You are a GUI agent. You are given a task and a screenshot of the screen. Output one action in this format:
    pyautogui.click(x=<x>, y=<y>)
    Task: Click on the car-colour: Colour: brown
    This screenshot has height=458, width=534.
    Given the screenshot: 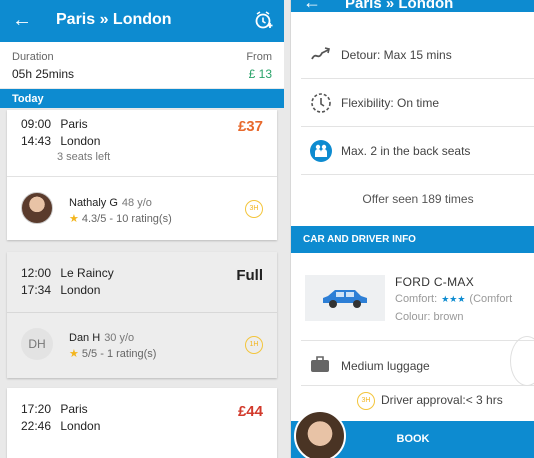 What is the action you would take?
    pyautogui.click(x=429, y=317)
    